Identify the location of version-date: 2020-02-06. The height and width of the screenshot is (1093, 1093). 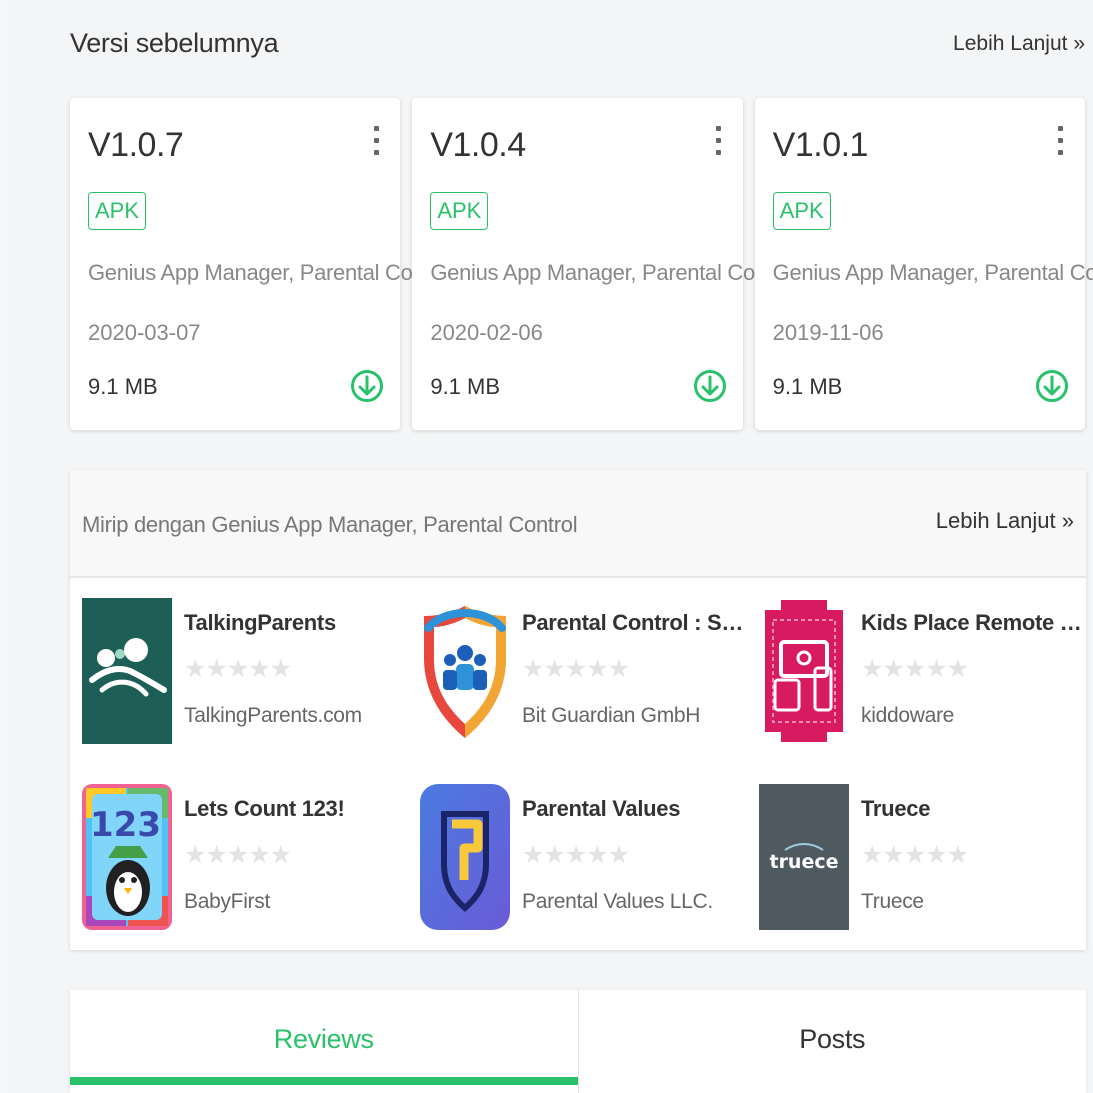
(486, 332).